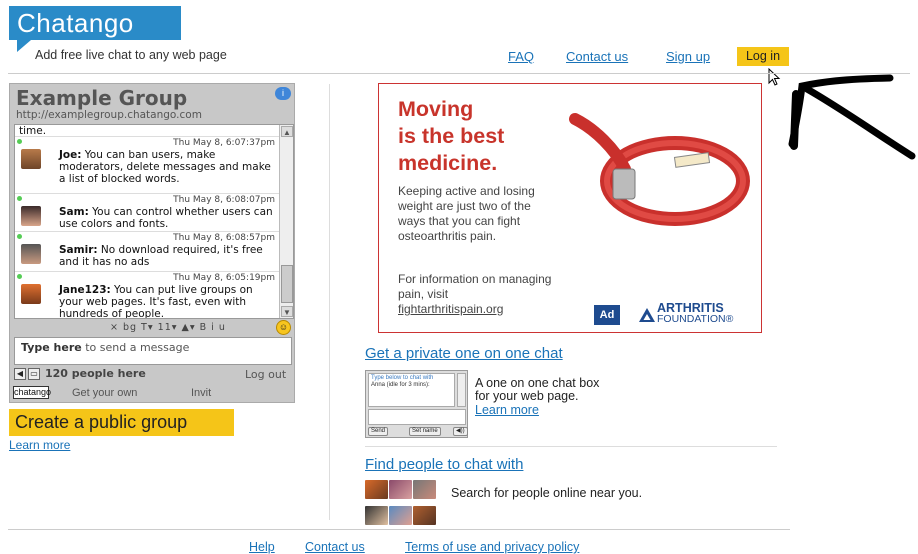 The height and width of the screenshot is (554, 918). Describe the element at coordinates (32, 392) in the screenshot. I see `chatango-mini-logo: chatango` at that location.